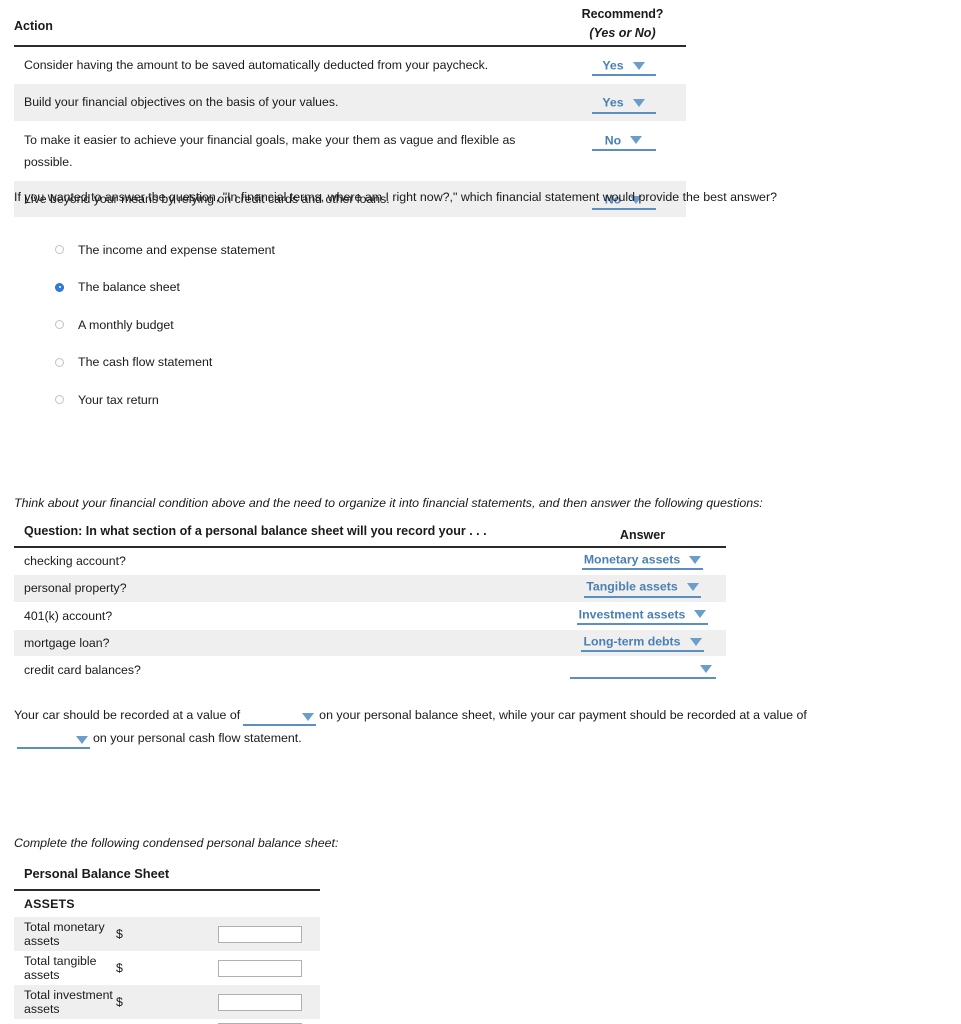 The height and width of the screenshot is (1024, 961). What do you see at coordinates (622, 33) in the screenshot?
I see `recommend-header-sub: (Yes or No)` at bounding box center [622, 33].